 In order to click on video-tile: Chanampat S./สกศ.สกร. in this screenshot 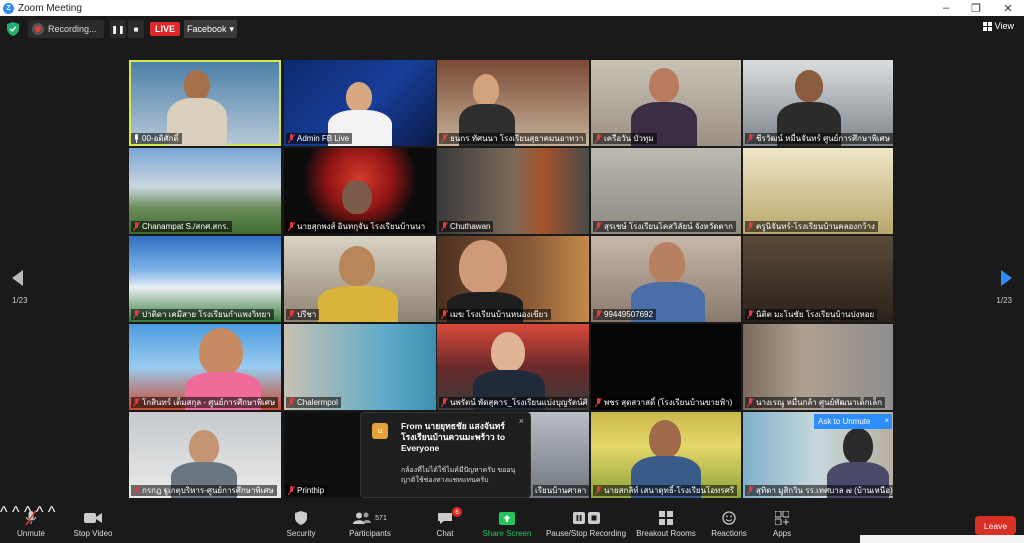, I will do `click(205, 191)`.